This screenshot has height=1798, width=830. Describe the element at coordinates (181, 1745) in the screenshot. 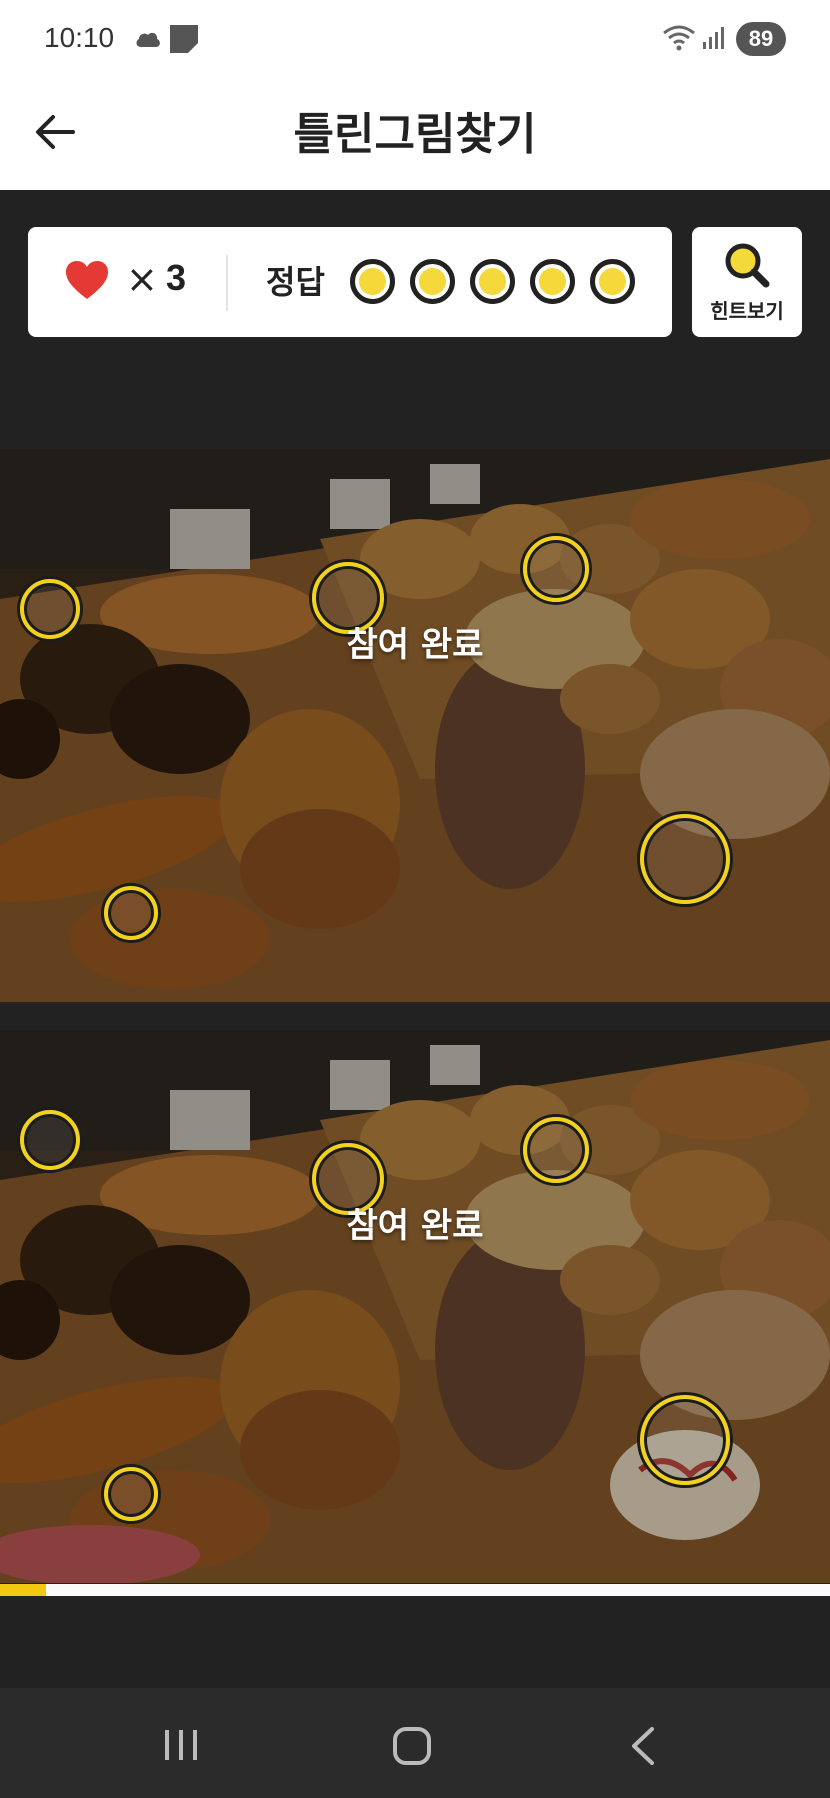

I see `recents-icon` at that location.